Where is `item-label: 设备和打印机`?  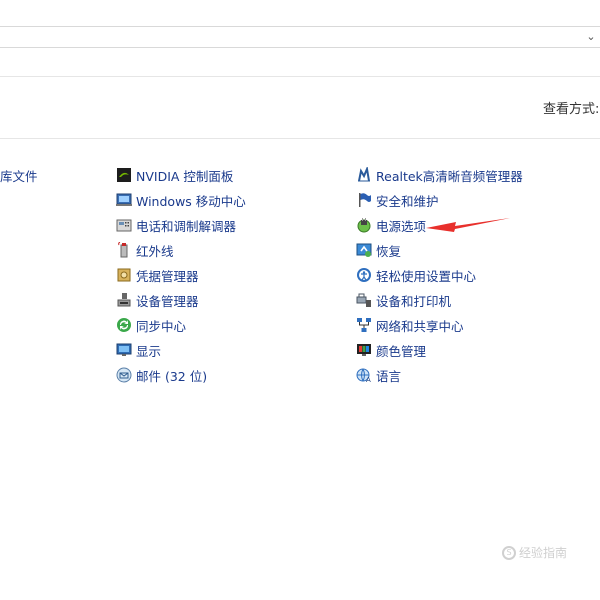 item-label: 设备和打印机 is located at coordinates (414, 301).